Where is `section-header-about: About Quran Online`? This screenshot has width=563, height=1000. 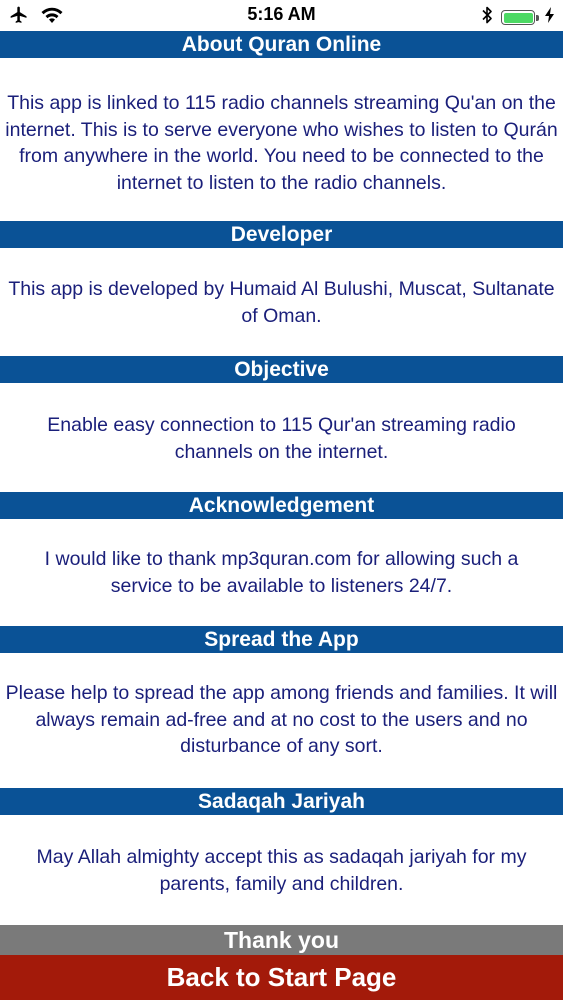
section-header-about: About Quran Online is located at coordinates (281, 44).